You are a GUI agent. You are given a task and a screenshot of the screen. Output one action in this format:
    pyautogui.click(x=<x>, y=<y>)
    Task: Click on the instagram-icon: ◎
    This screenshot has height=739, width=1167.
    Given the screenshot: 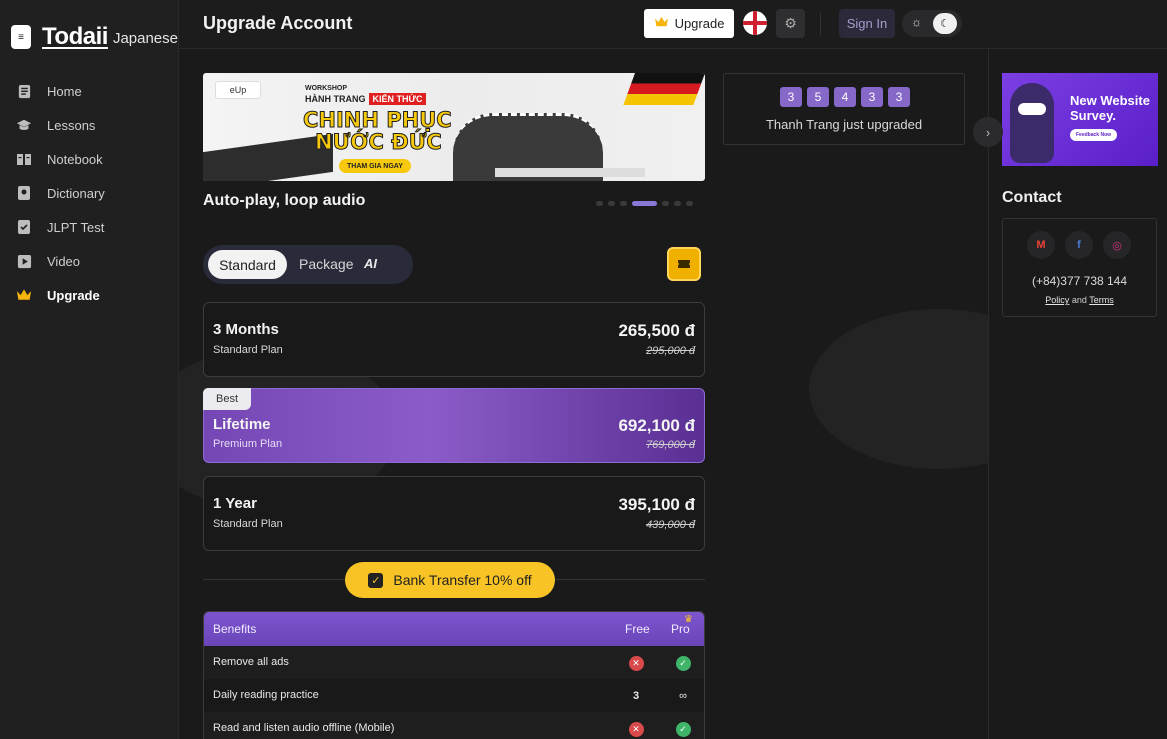 What is the action you would take?
    pyautogui.click(x=1117, y=245)
    